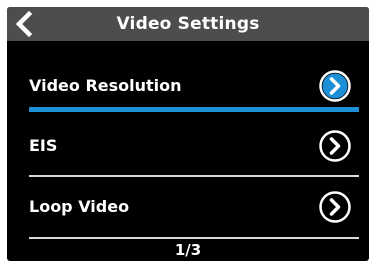  I want to click on back-button, so click(24, 24).